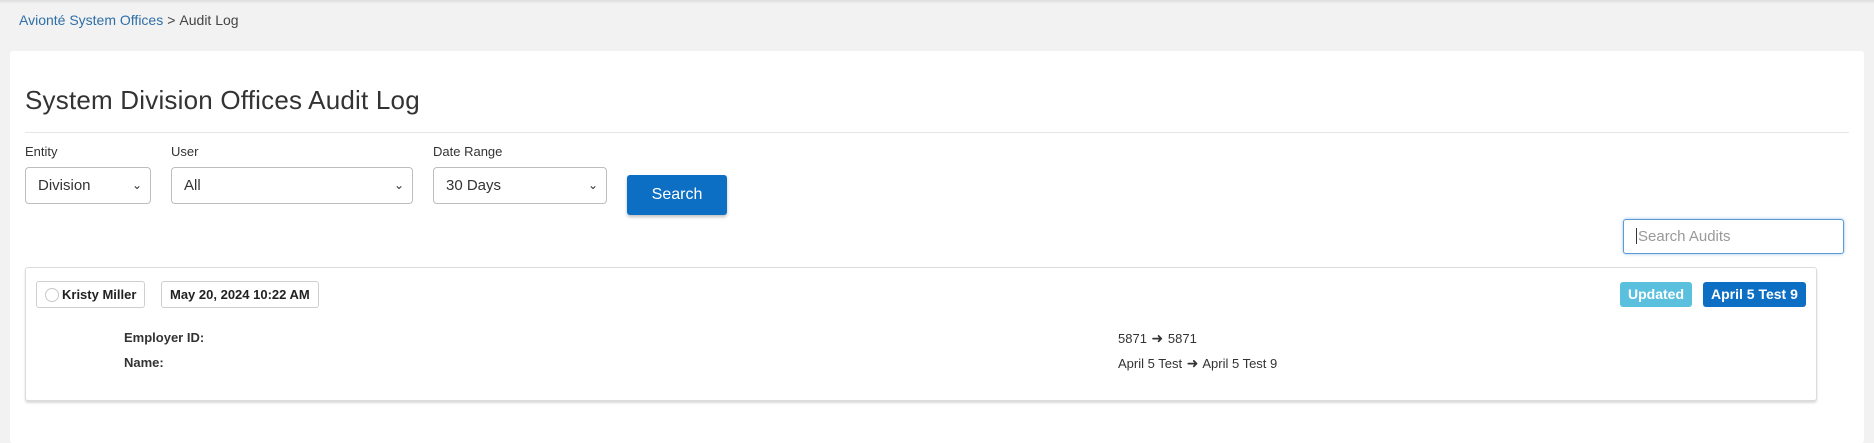 The height and width of the screenshot is (443, 1874). I want to click on new-value: 5871, so click(1182, 338).